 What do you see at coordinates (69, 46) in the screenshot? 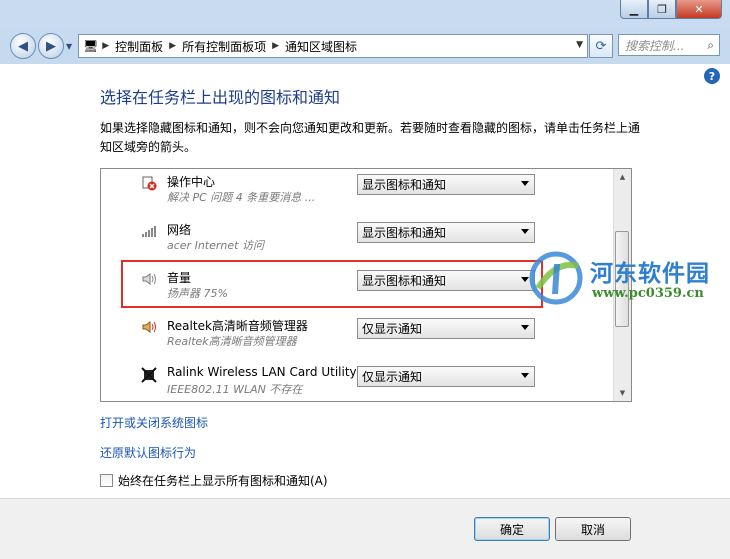
I see `recent-pages-icon: ▼` at bounding box center [69, 46].